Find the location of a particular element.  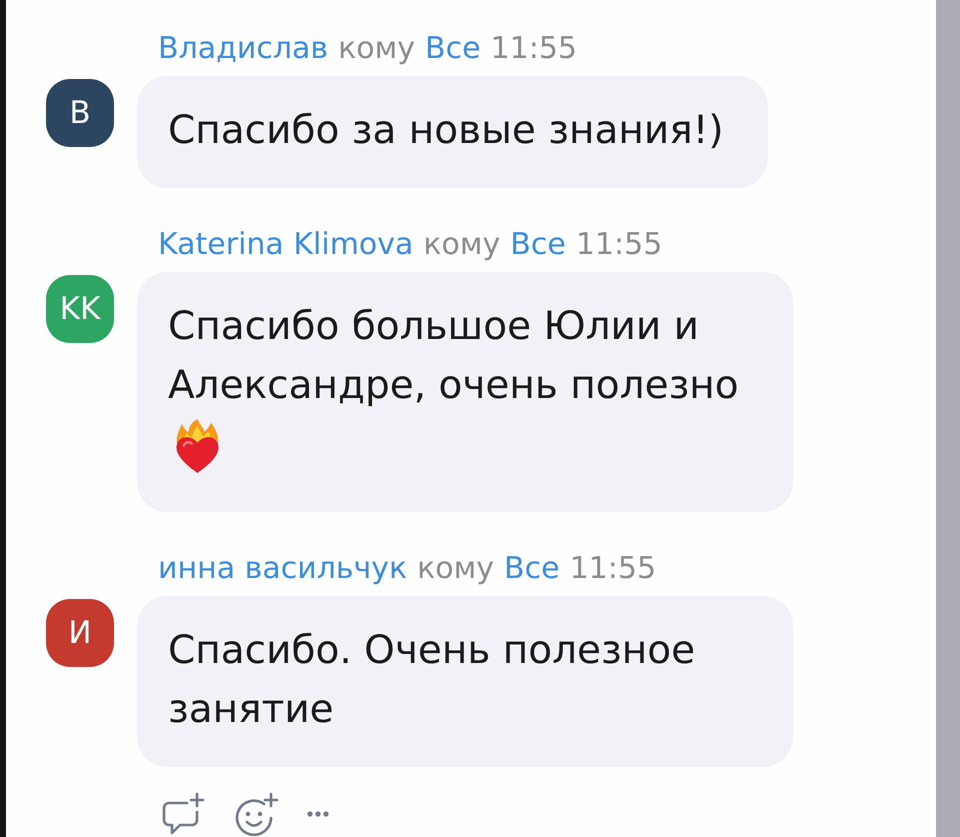

sender-name: инна васильчук is located at coordinates (283, 568).